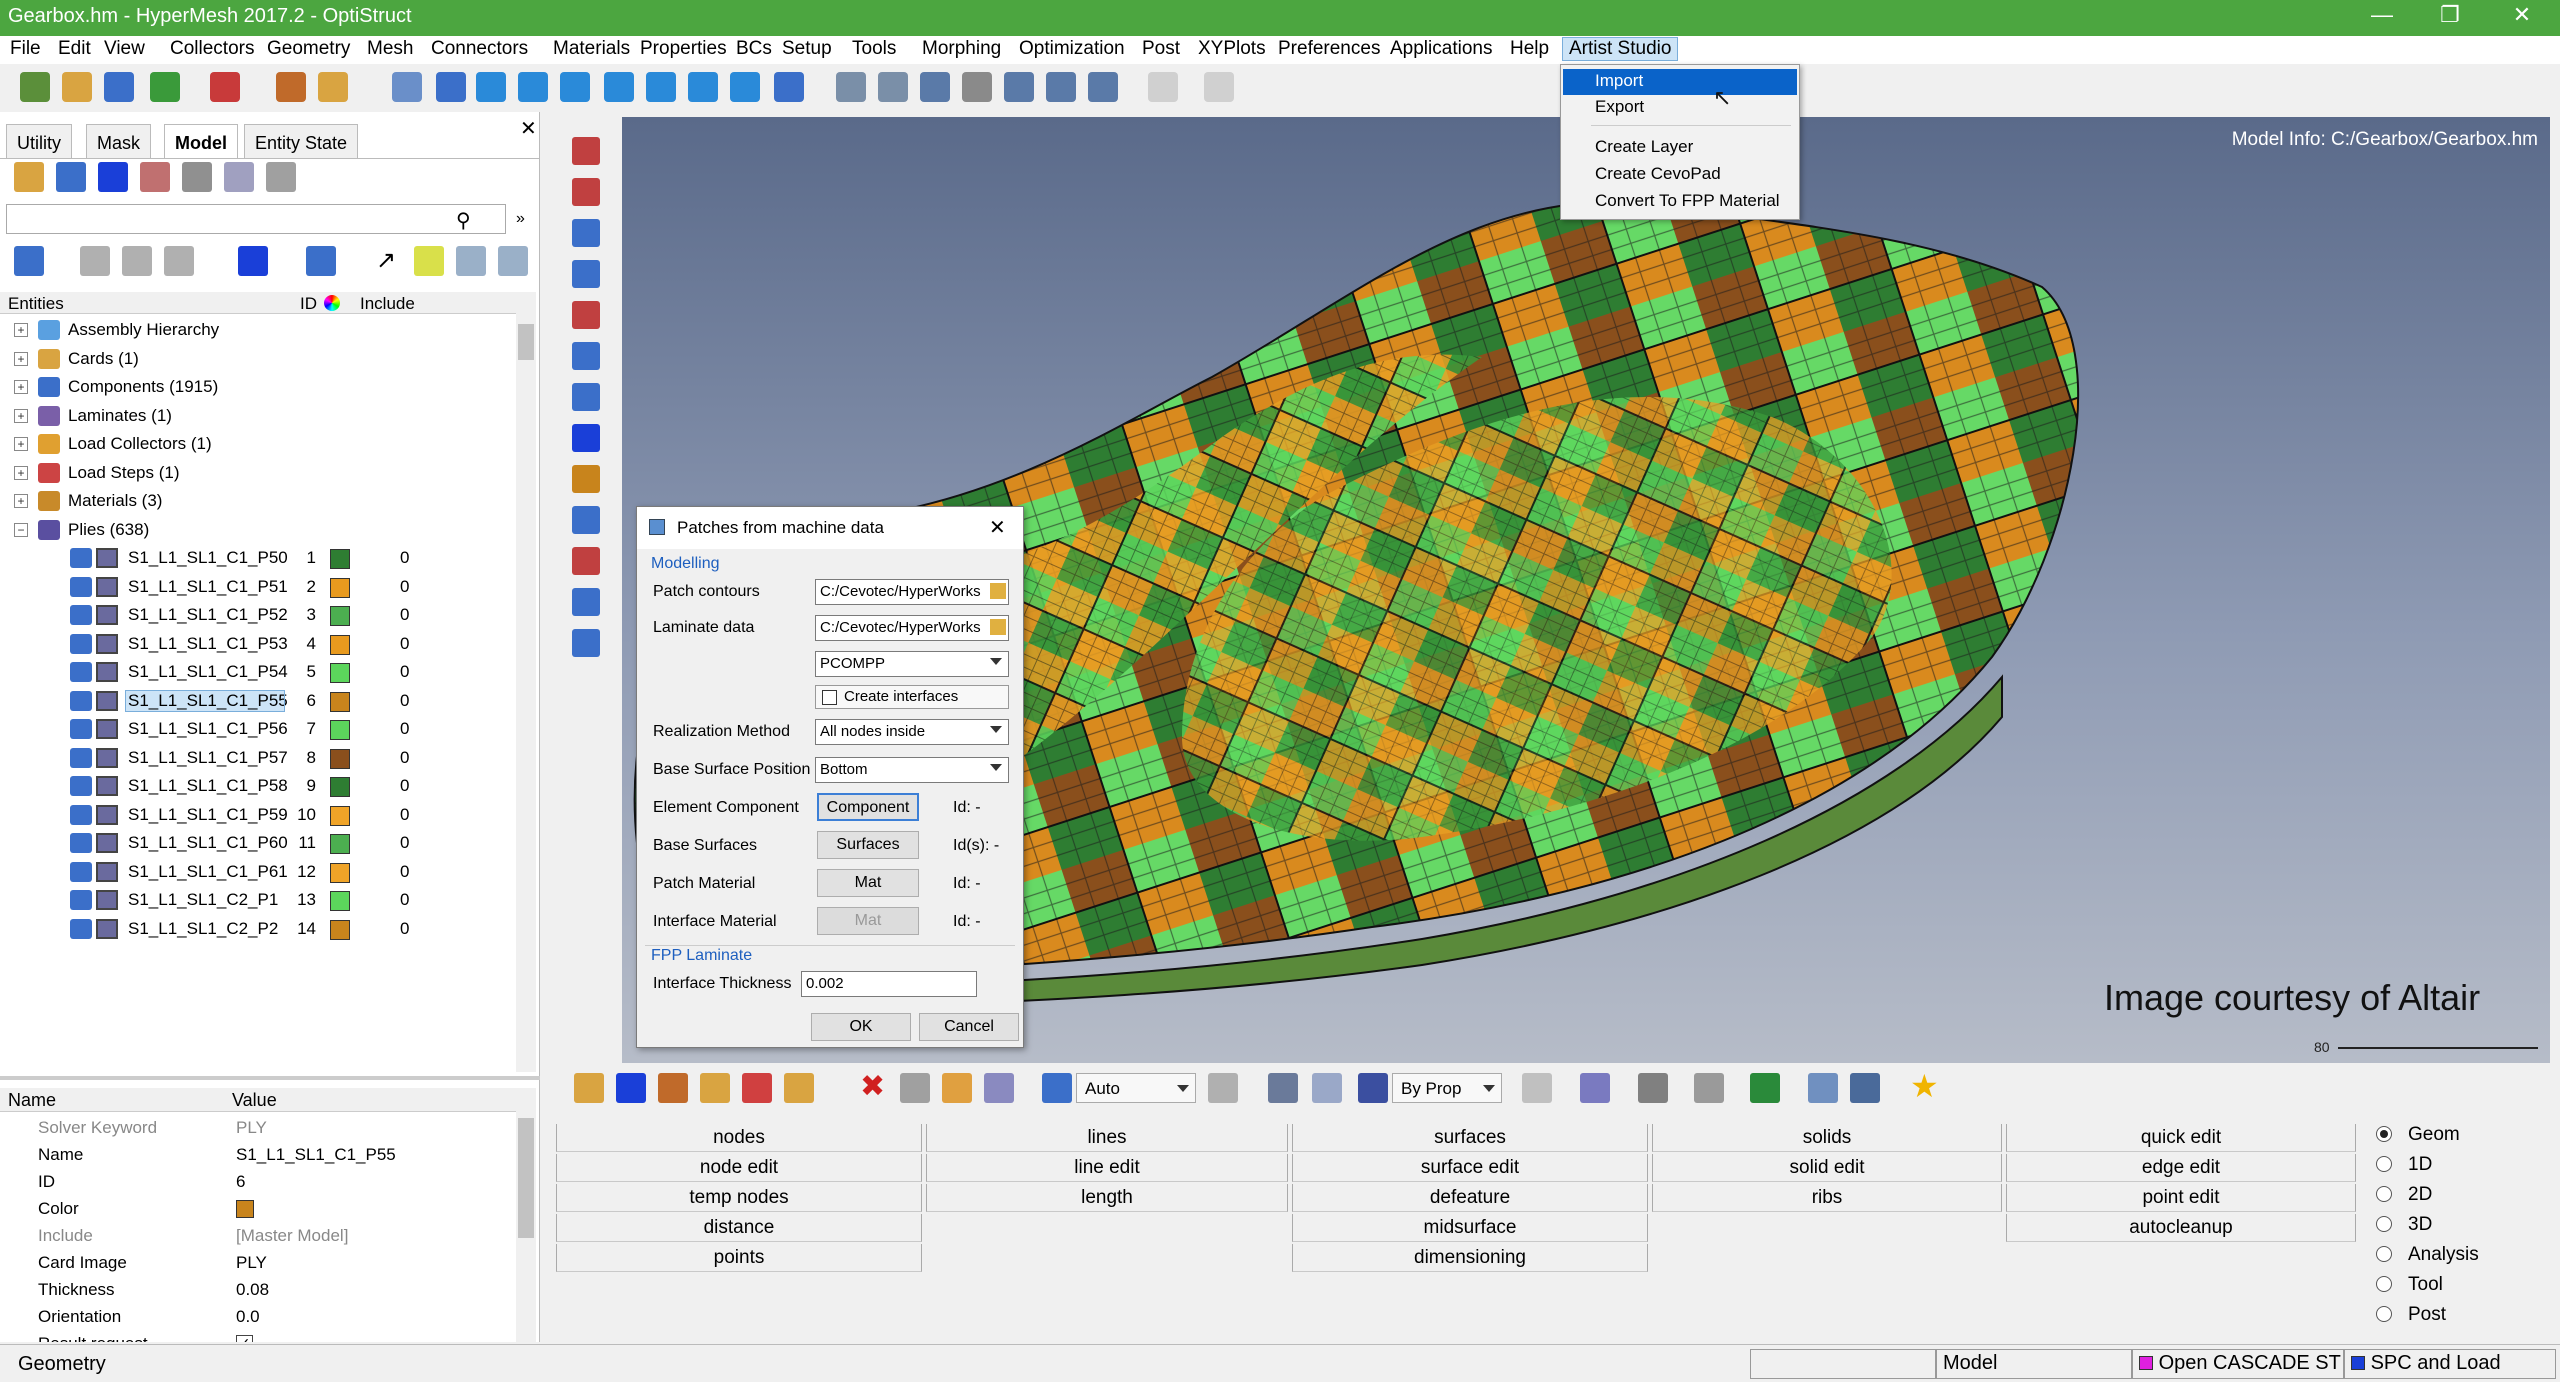 This screenshot has width=2560, height=1382. Describe the element at coordinates (683, 49) in the screenshot. I see `menu-properties: Properties` at that location.